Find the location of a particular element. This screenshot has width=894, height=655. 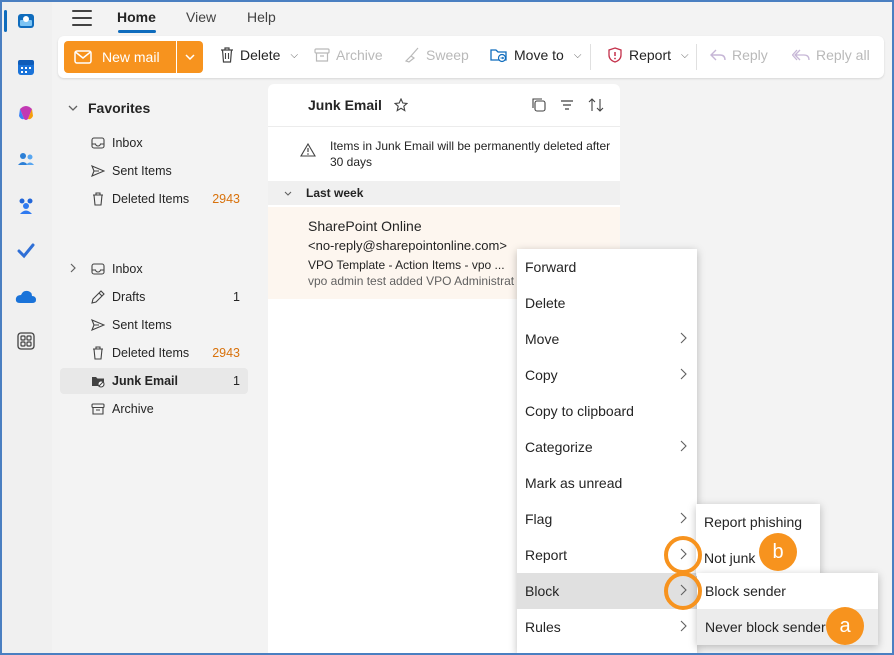

reply-button: Reply is located at coordinates (739, 55).